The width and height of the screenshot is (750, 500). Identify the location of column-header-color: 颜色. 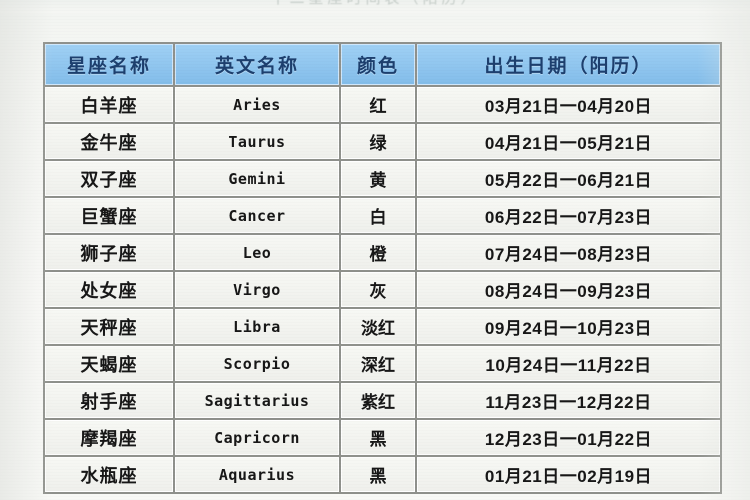
(378, 64).